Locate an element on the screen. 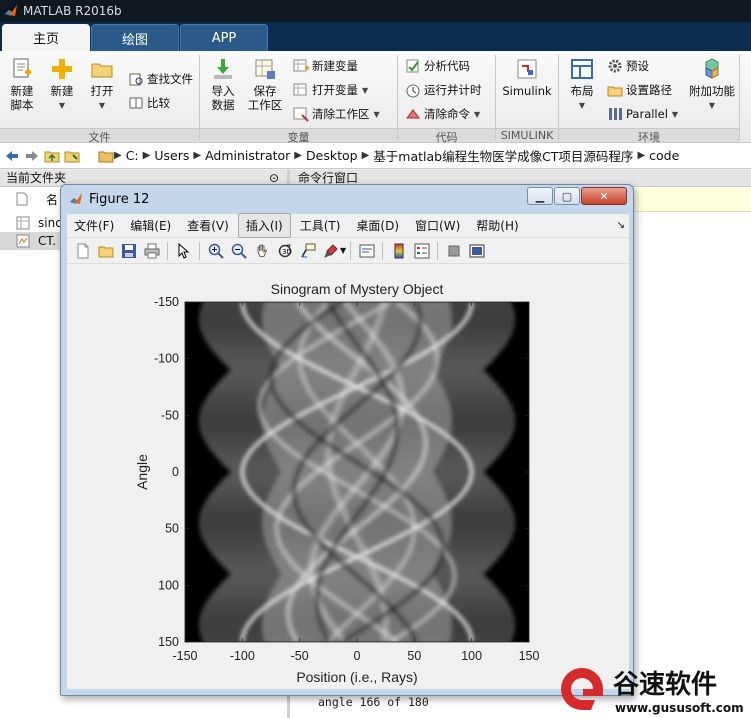  compare-button: 比较 is located at coordinates (149, 103).